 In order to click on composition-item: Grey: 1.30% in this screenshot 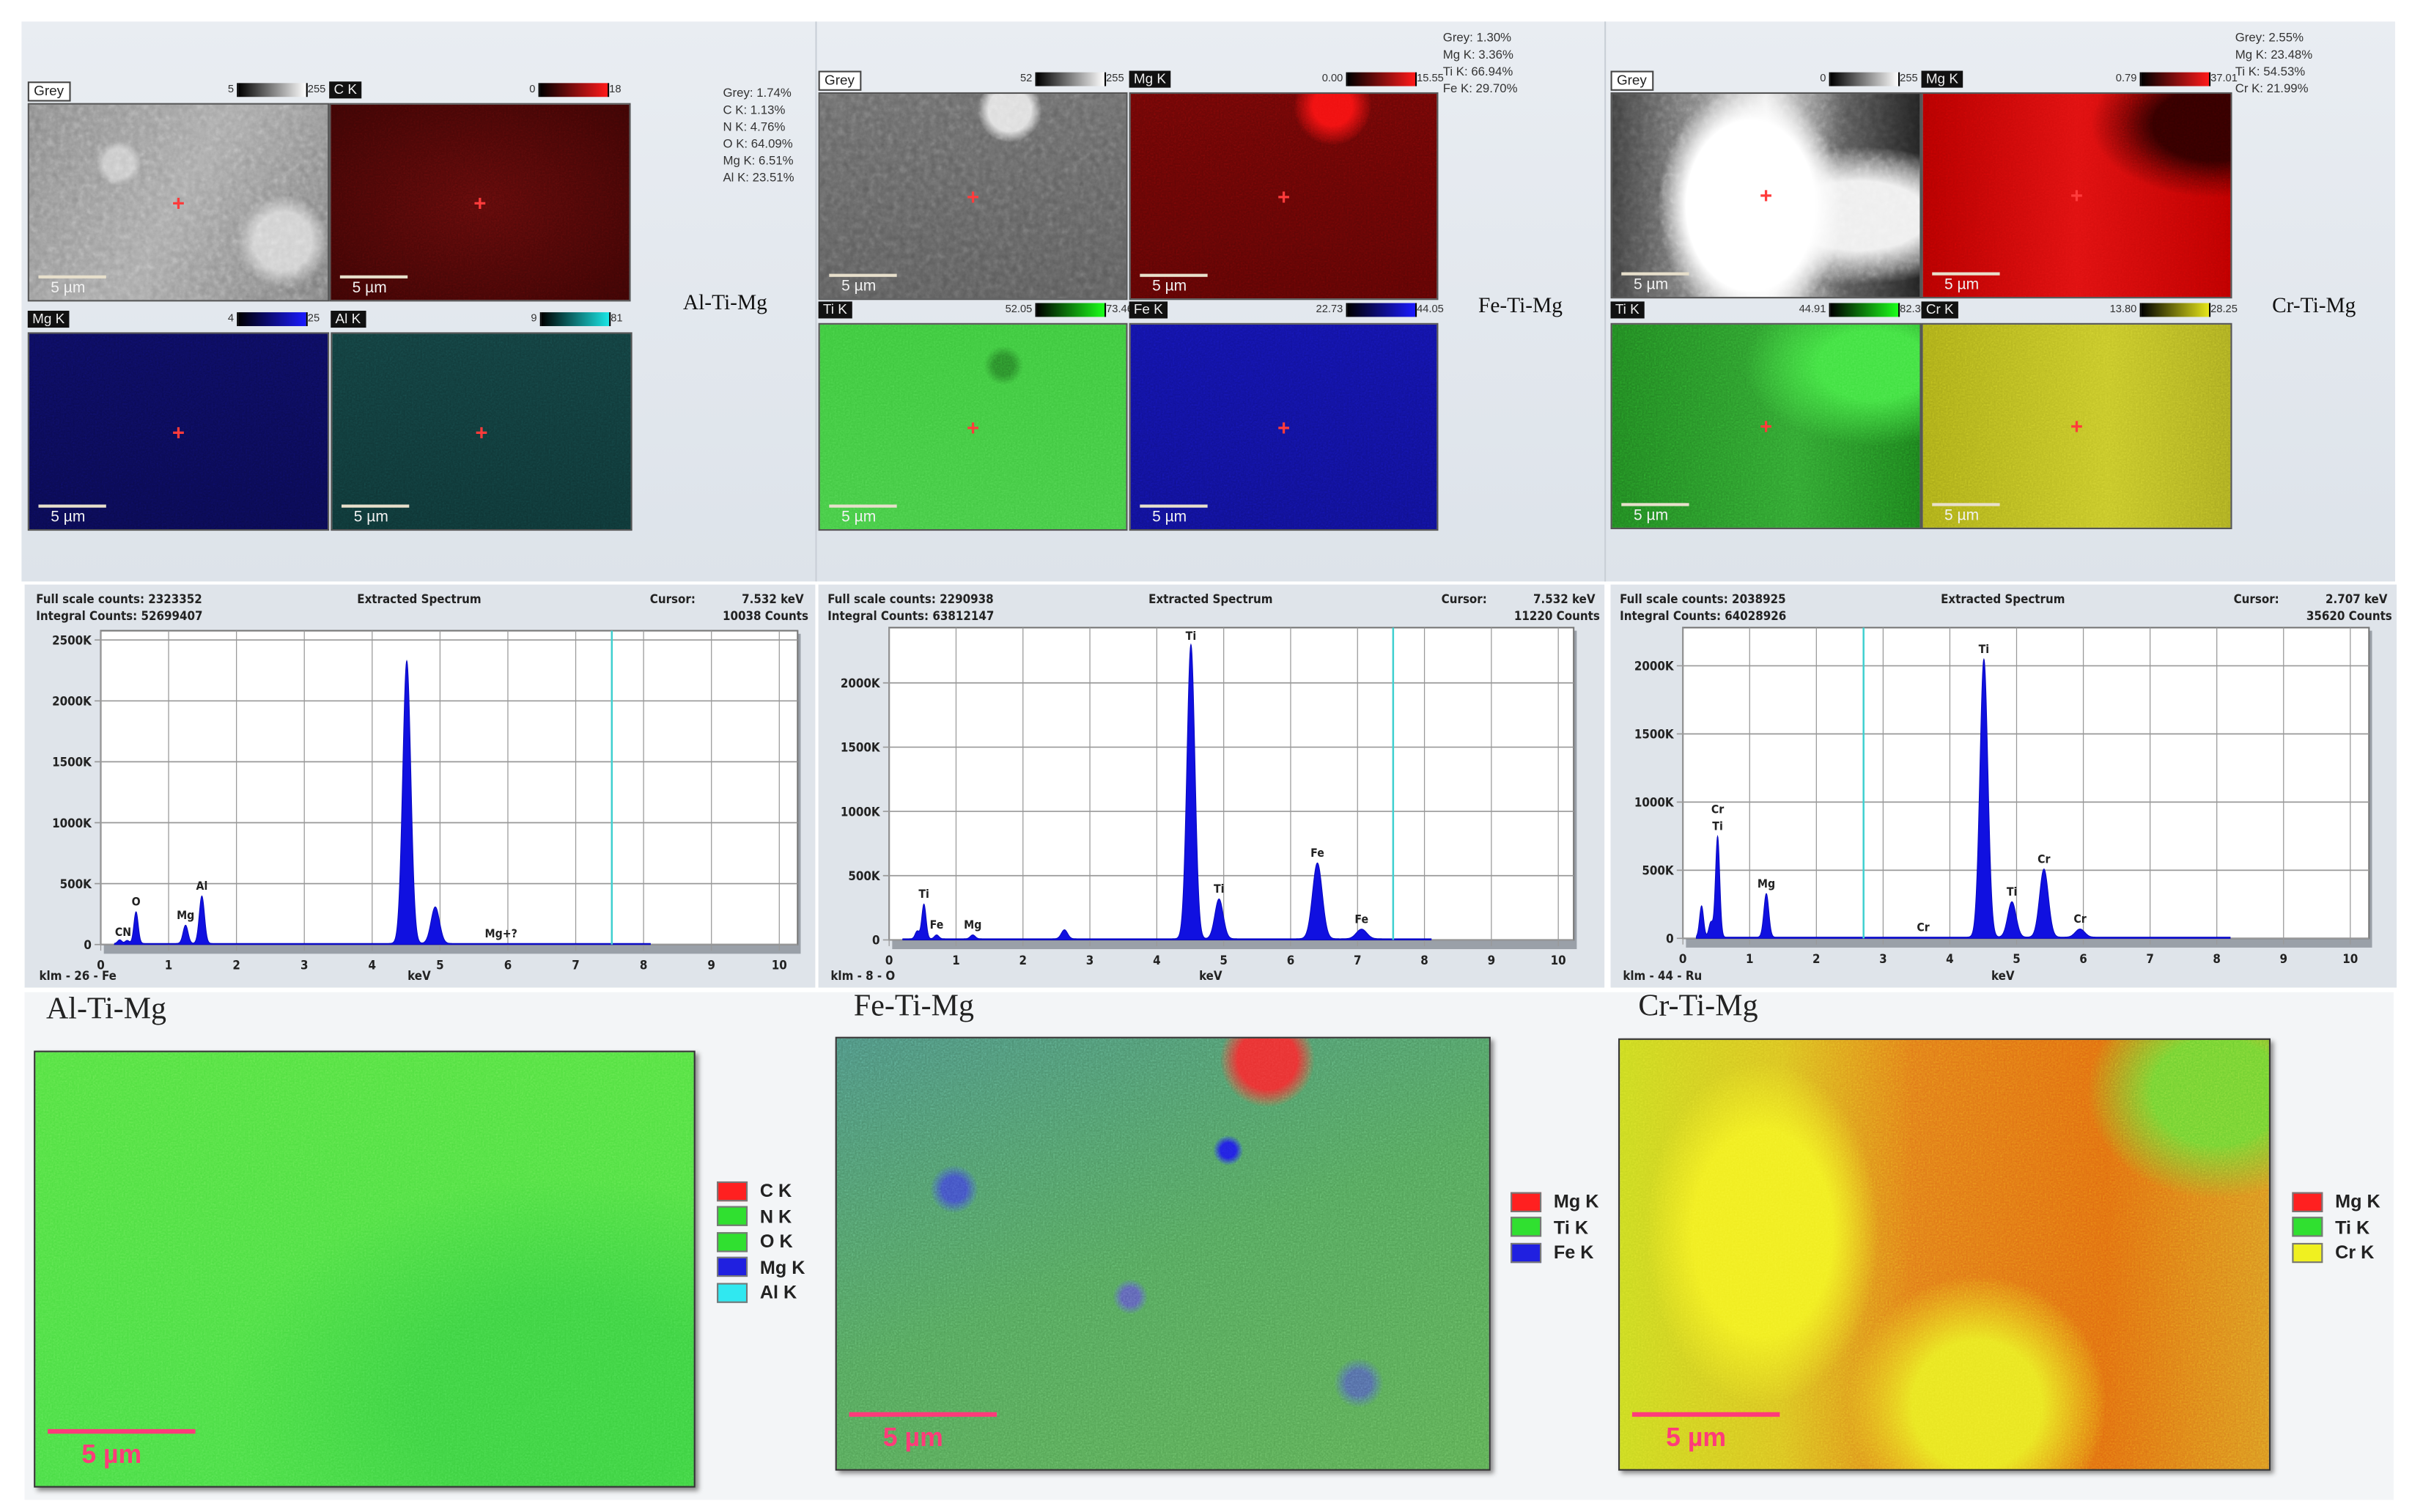, I will do `click(1477, 37)`.